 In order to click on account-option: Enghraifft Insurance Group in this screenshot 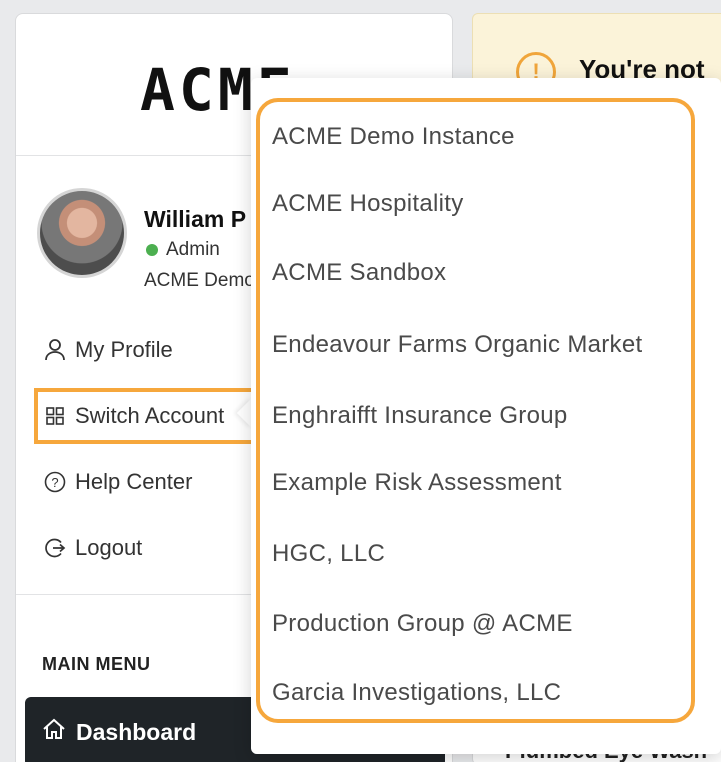, I will do `click(420, 416)`.